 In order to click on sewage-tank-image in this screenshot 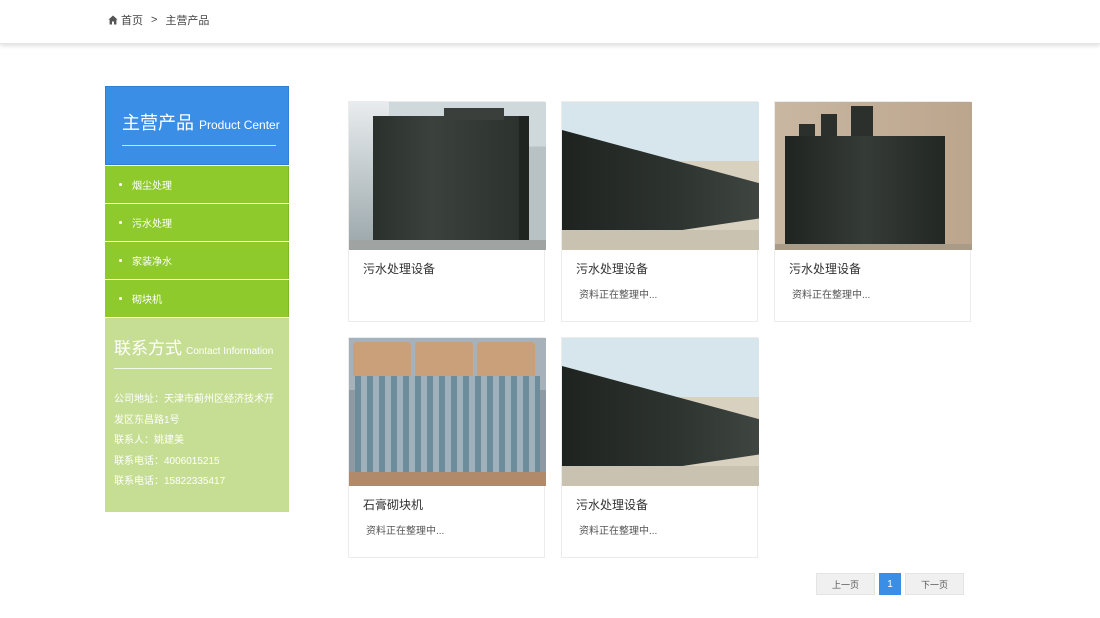, I will do `click(447, 176)`.